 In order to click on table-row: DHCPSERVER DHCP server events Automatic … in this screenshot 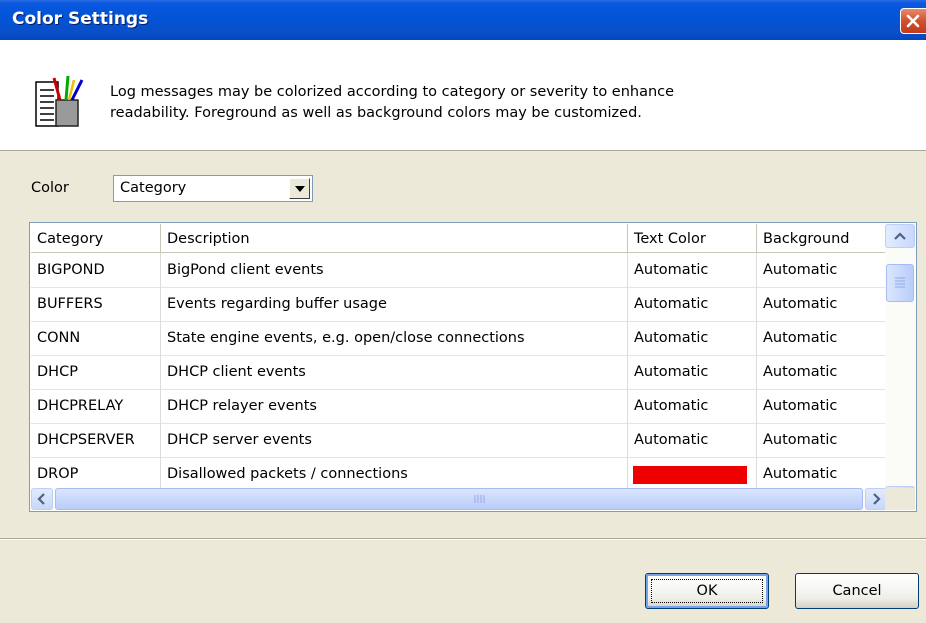, I will do `click(459, 440)`.